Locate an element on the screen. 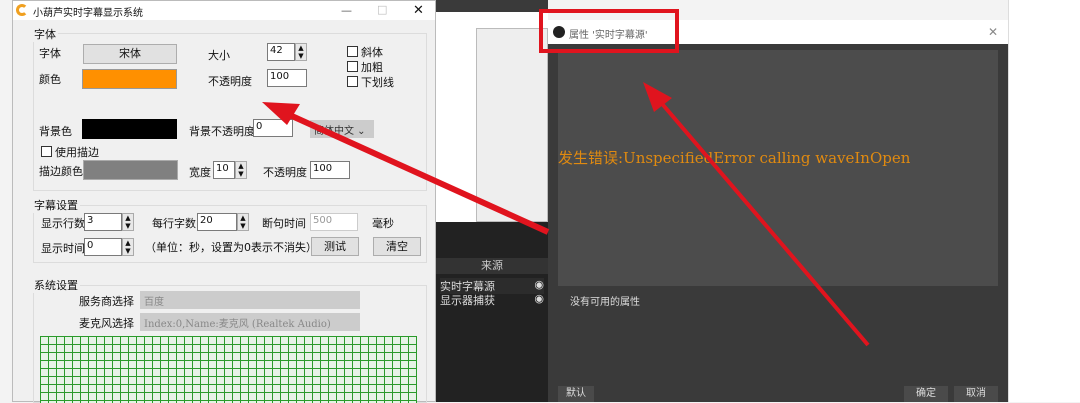 Image resolution: width=1080 pixels, height=403 pixels. arrow-head is located at coordinates (281, 113).